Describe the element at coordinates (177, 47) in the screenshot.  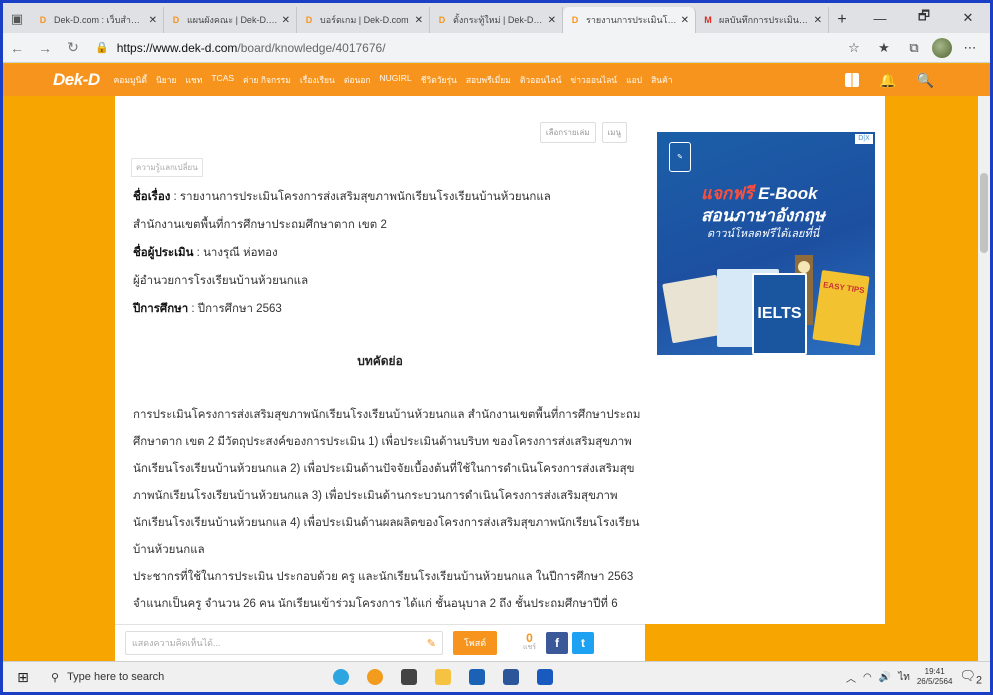
I see `url-host: https://www.dek-d.com` at that location.